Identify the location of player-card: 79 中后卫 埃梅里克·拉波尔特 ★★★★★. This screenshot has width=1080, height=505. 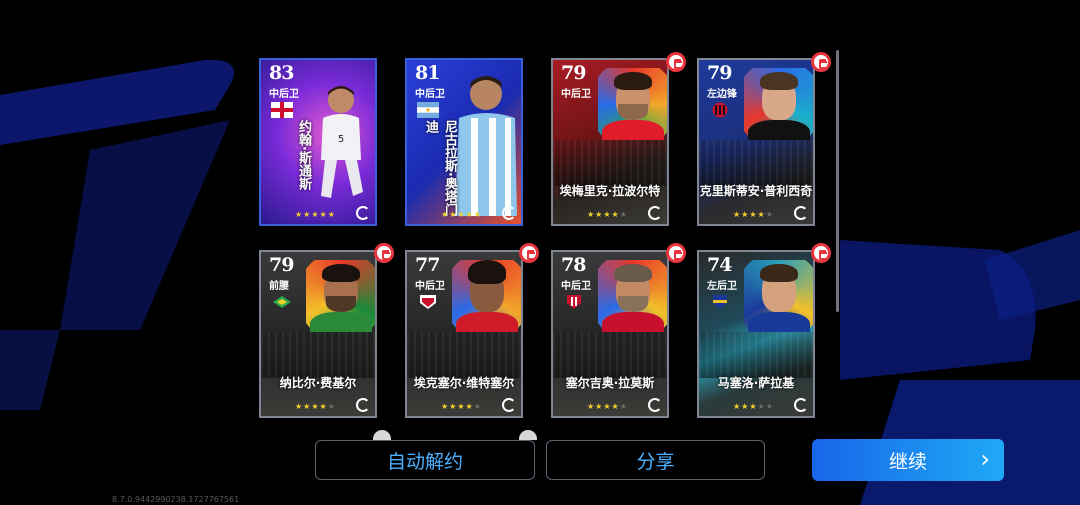
(610, 142).